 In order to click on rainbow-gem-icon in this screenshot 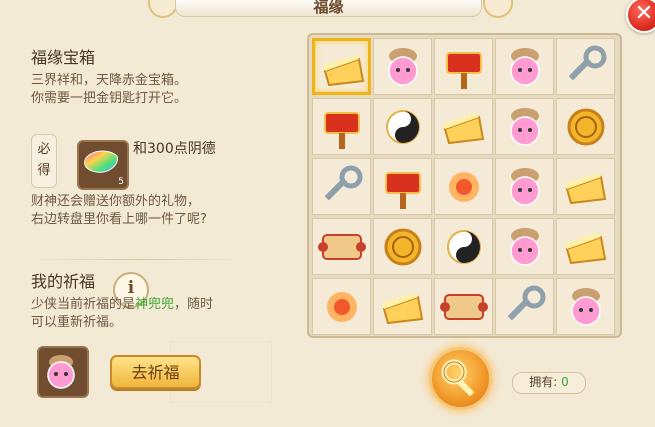, I will do `click(101, 161)`.